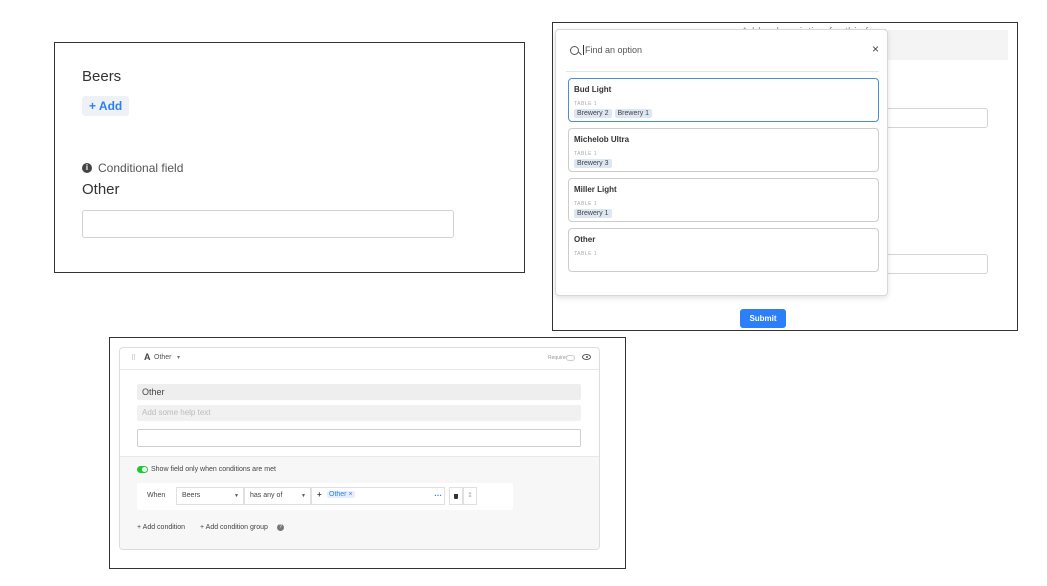 Image resolution: width=1047 pixels, height=586 pixels. Describe the element at coordinates (142, 469) in the screenshot. I see `show-conditions-toggle` at that location.